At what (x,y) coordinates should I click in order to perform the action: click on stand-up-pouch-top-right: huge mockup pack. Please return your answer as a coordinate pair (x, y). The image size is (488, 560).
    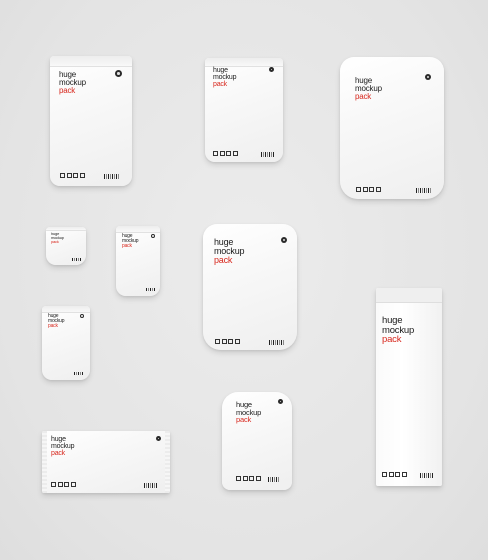
    Looking at the image, I should click on (392, 128).